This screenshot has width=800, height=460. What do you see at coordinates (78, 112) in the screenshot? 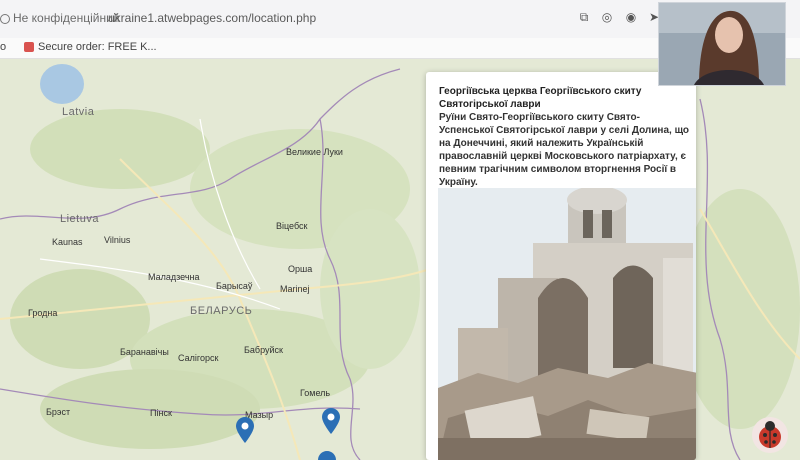
I see `map-label-country: Latvia` at bounding box center [78, 112].